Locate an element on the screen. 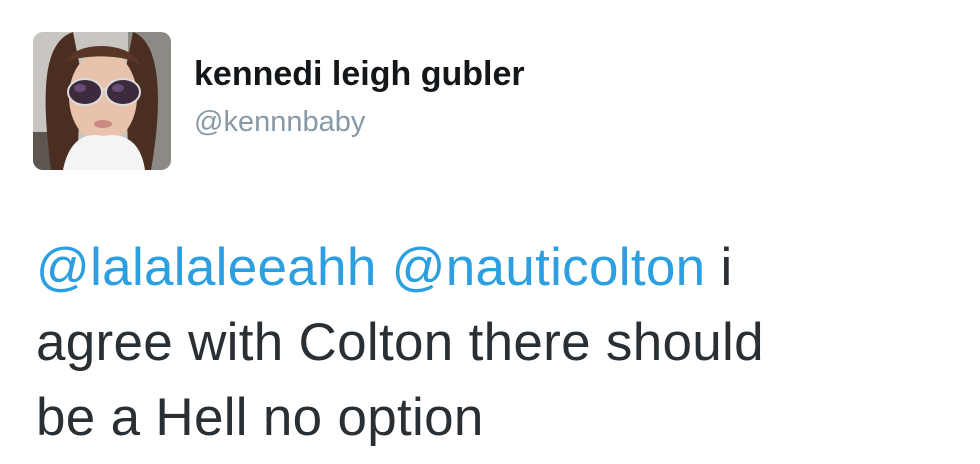 This screenshot has width=980, height=464. tweet-line-1: @lalalaleeahh @nauticolton i is located at coordinates (486, 267).